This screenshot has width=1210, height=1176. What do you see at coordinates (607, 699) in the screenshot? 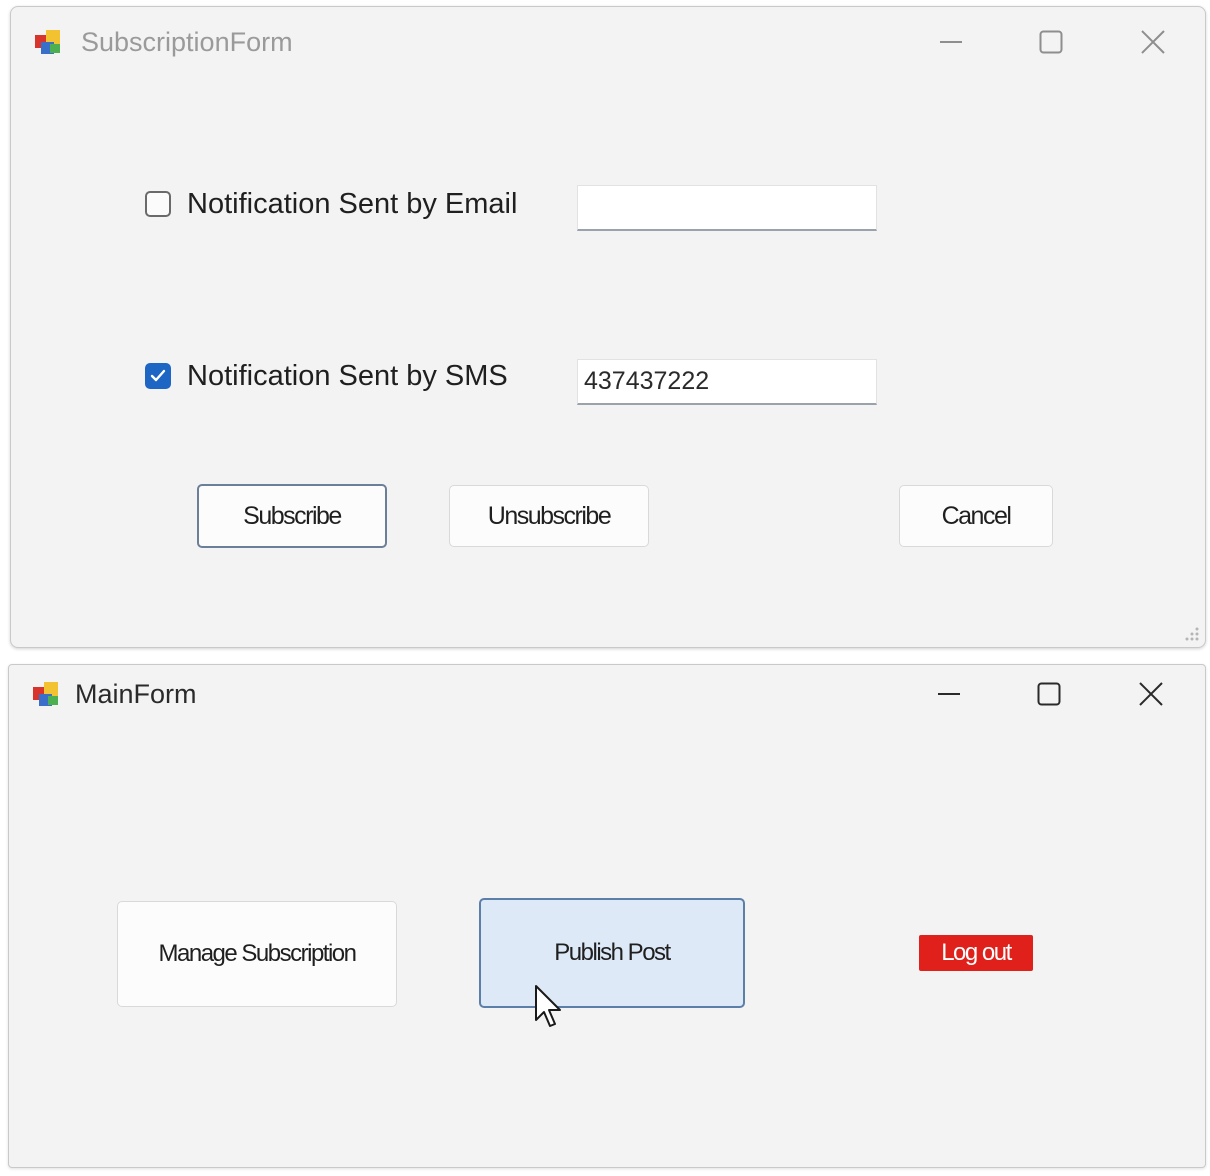
I see `main-form-titlebar: MainForm` at bounding box center [607, 699].